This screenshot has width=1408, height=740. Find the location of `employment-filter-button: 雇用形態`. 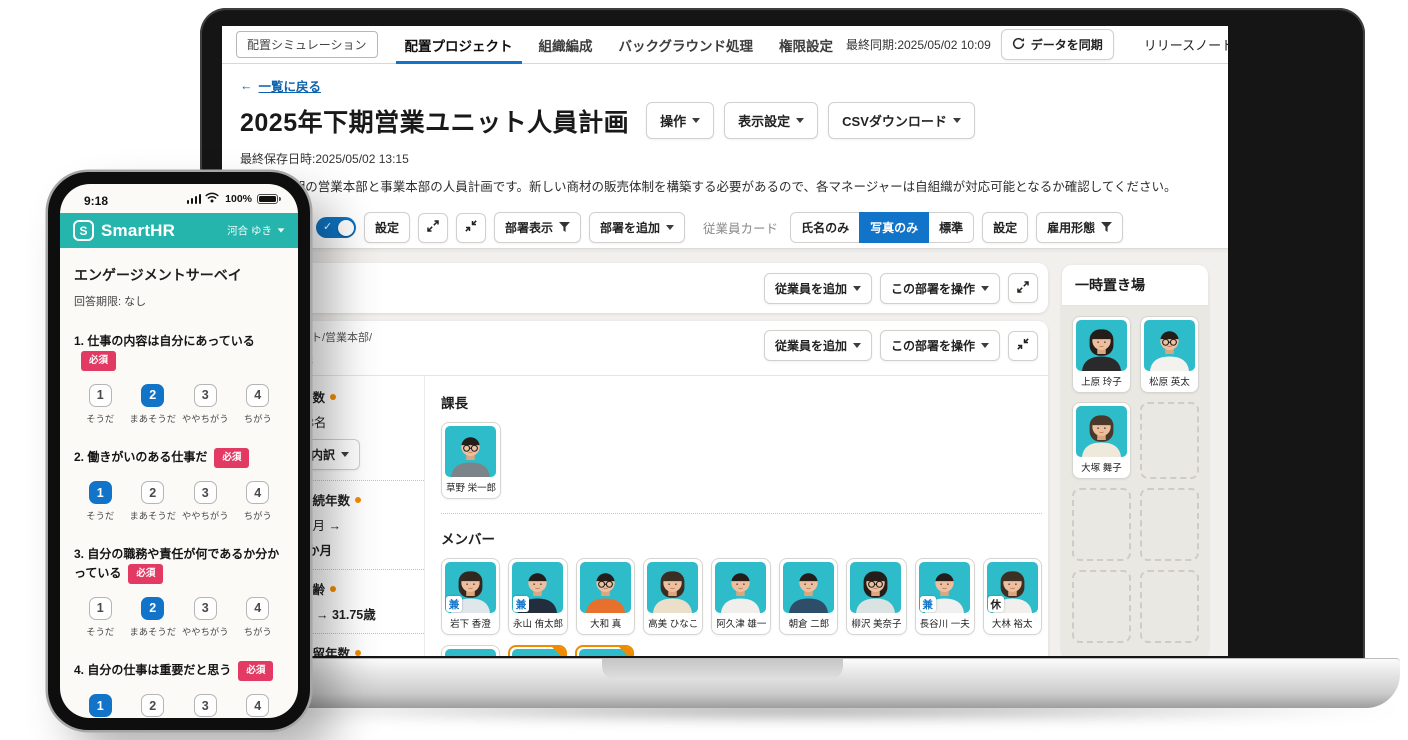

employment-filter-button: 雇用形態 is located at coordinates (1080, 227).